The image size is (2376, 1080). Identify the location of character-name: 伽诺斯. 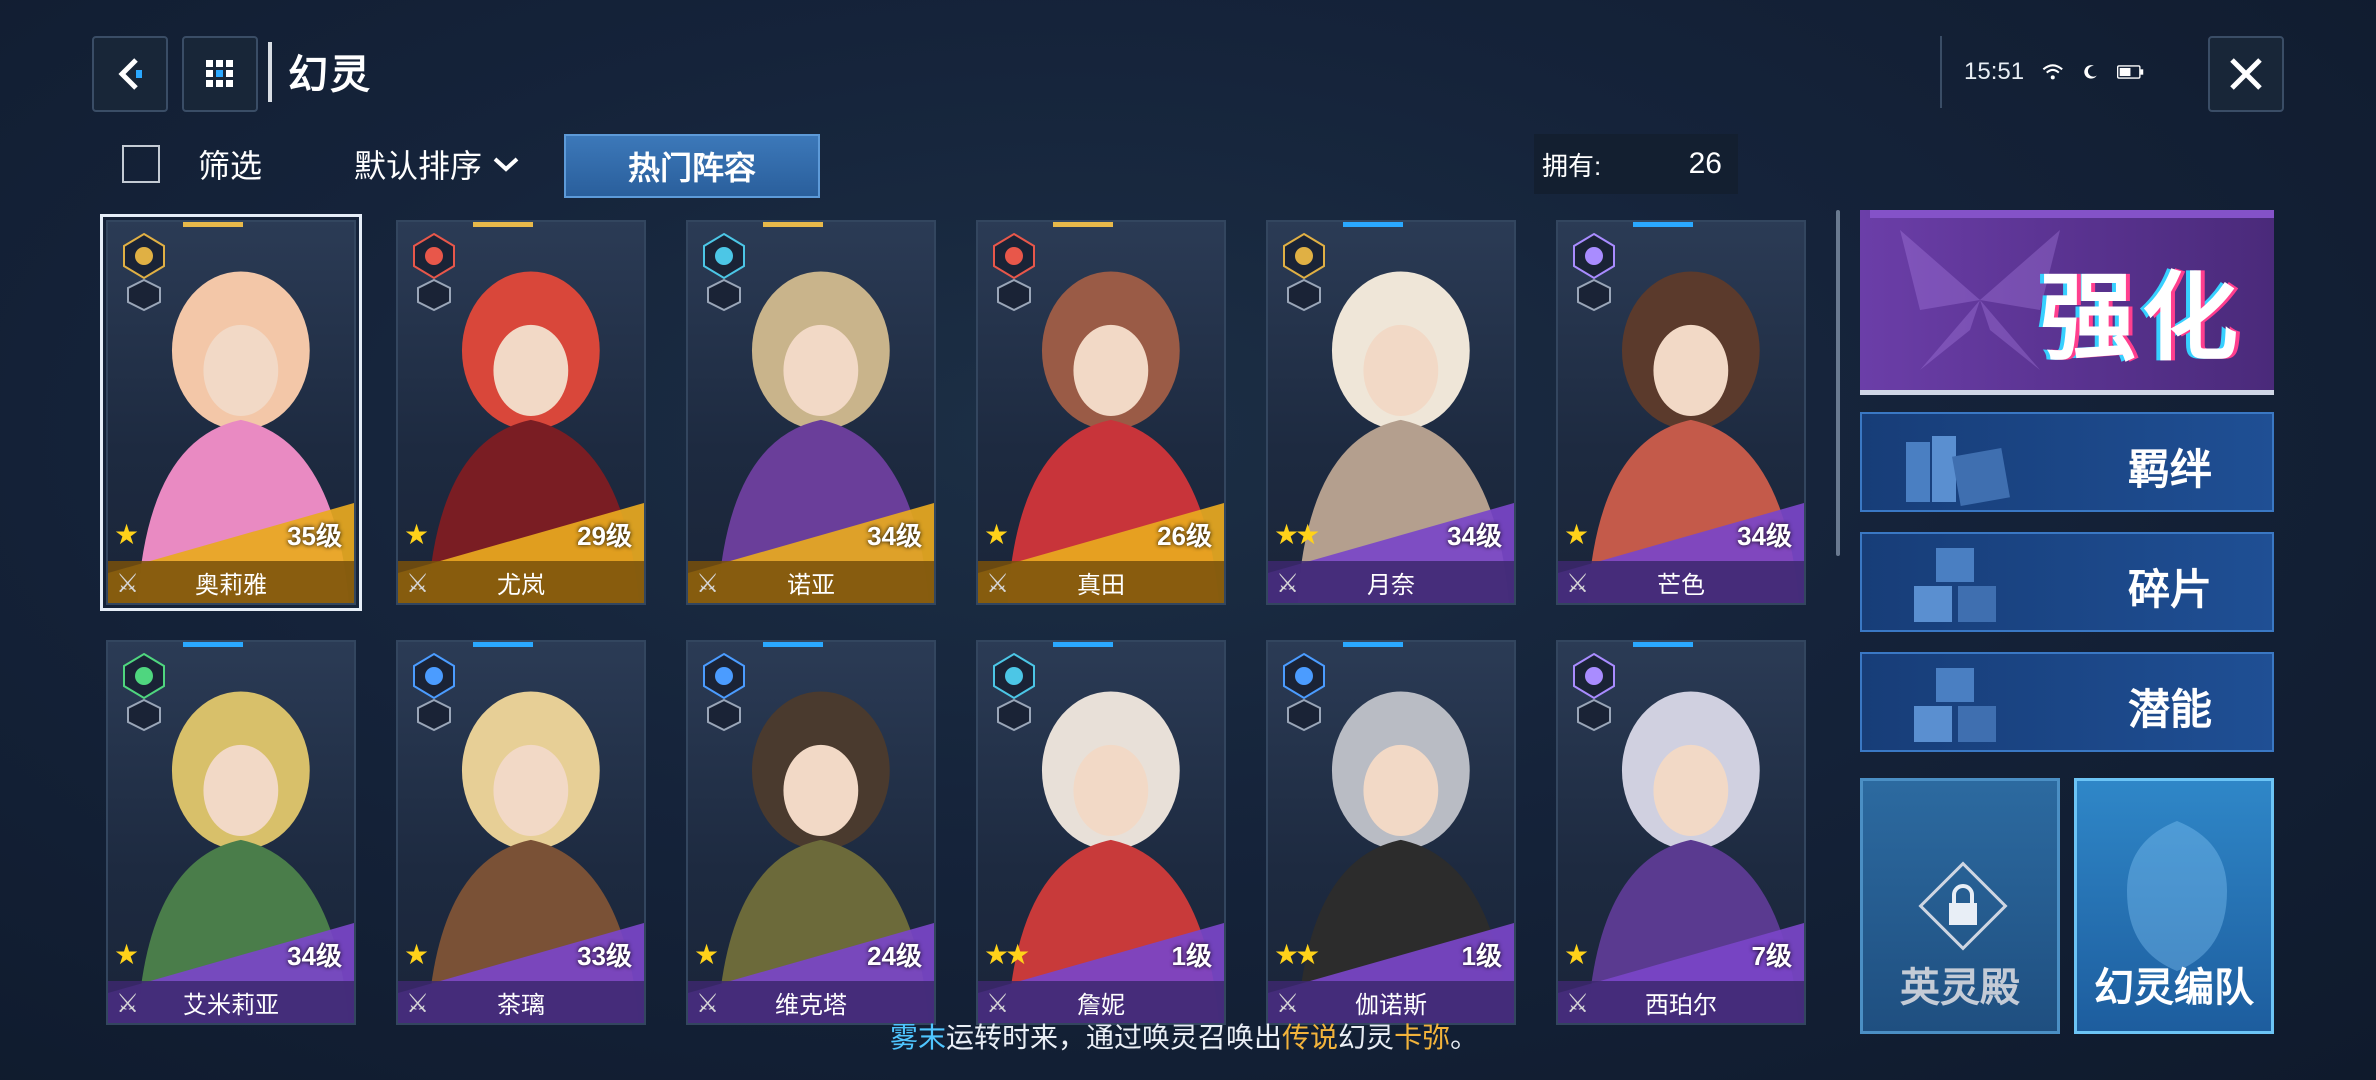
(1391, 1005).